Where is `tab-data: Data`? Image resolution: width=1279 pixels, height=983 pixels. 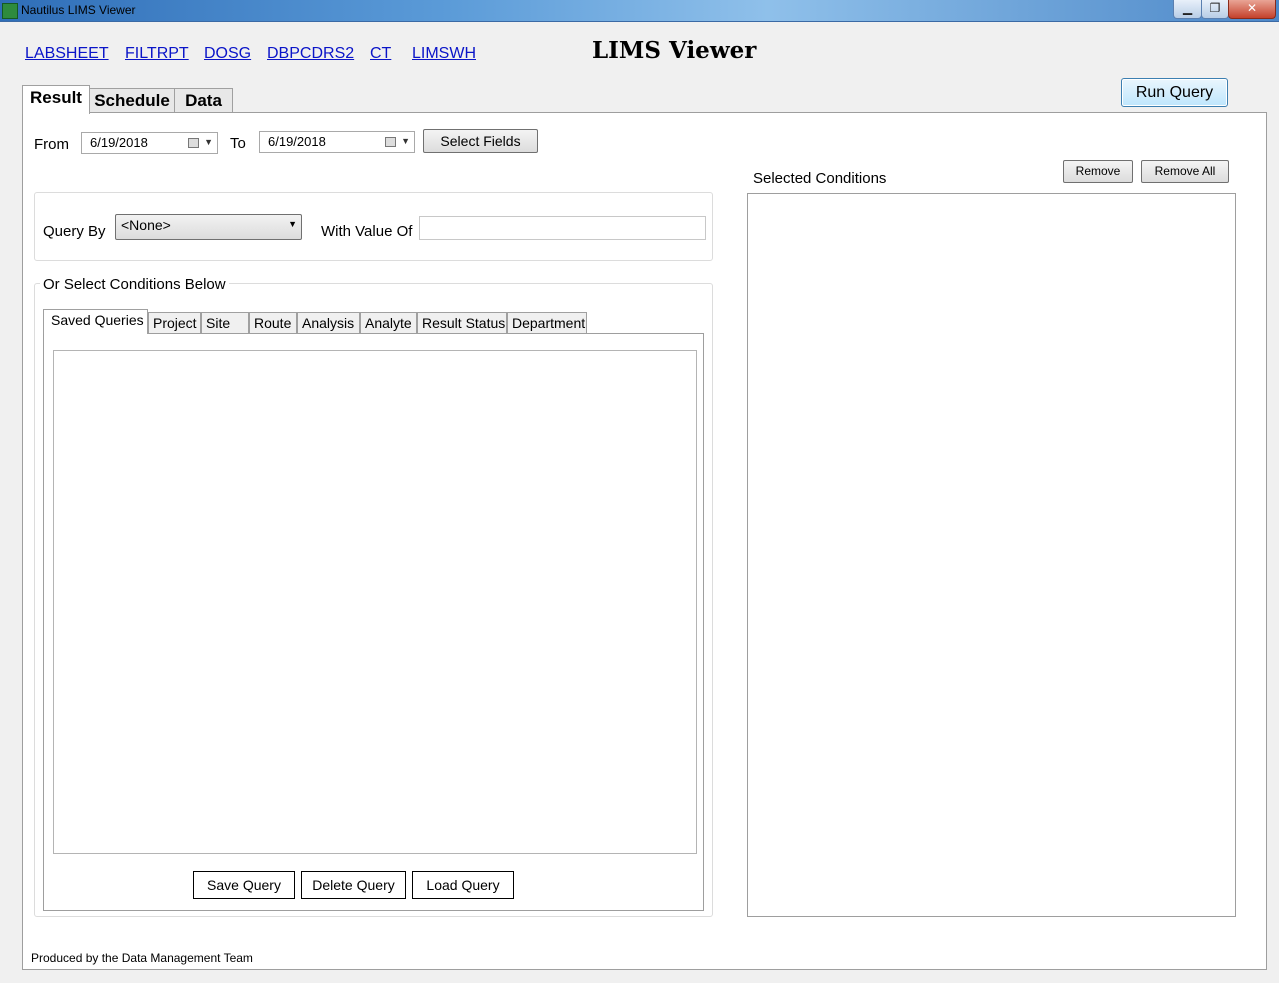 tab-data: Data is located at coordinates (203, 100).